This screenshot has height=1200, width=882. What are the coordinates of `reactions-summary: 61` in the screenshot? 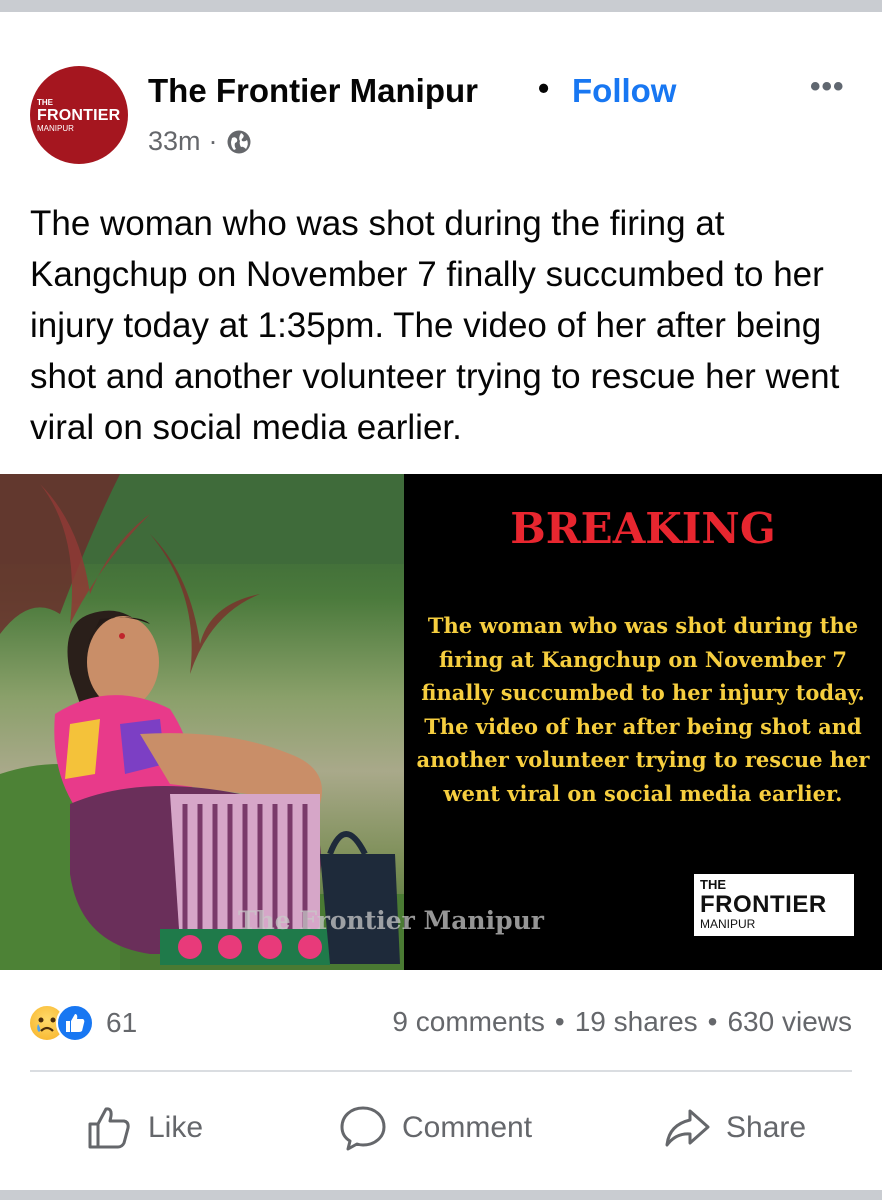 It's located at (82, 1023).